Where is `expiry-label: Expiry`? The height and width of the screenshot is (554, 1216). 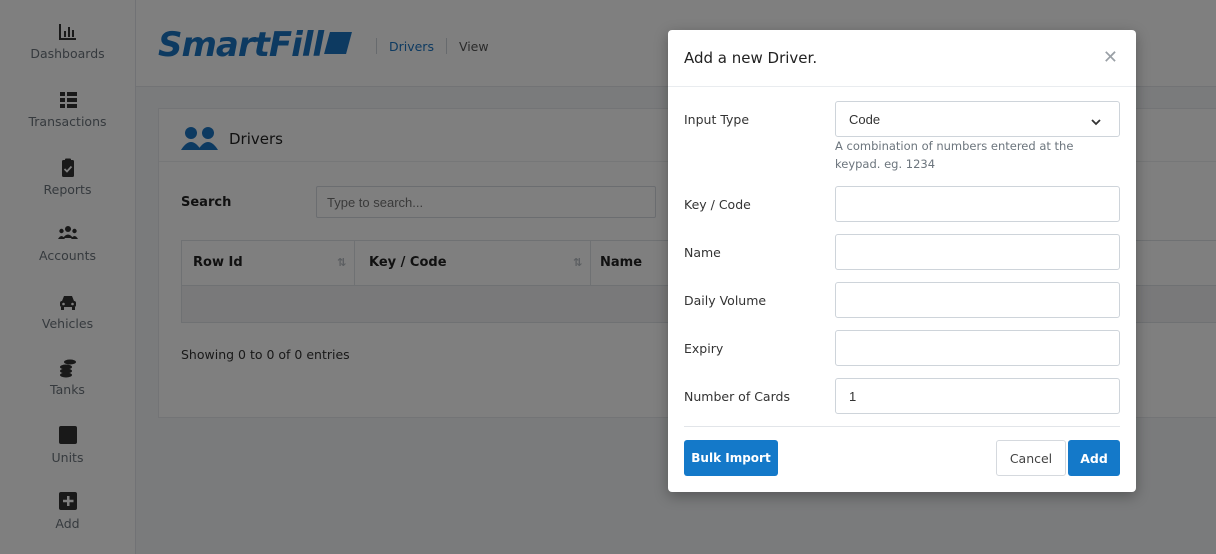
expiry-label: Expiry is located at coordinates (704, 348).